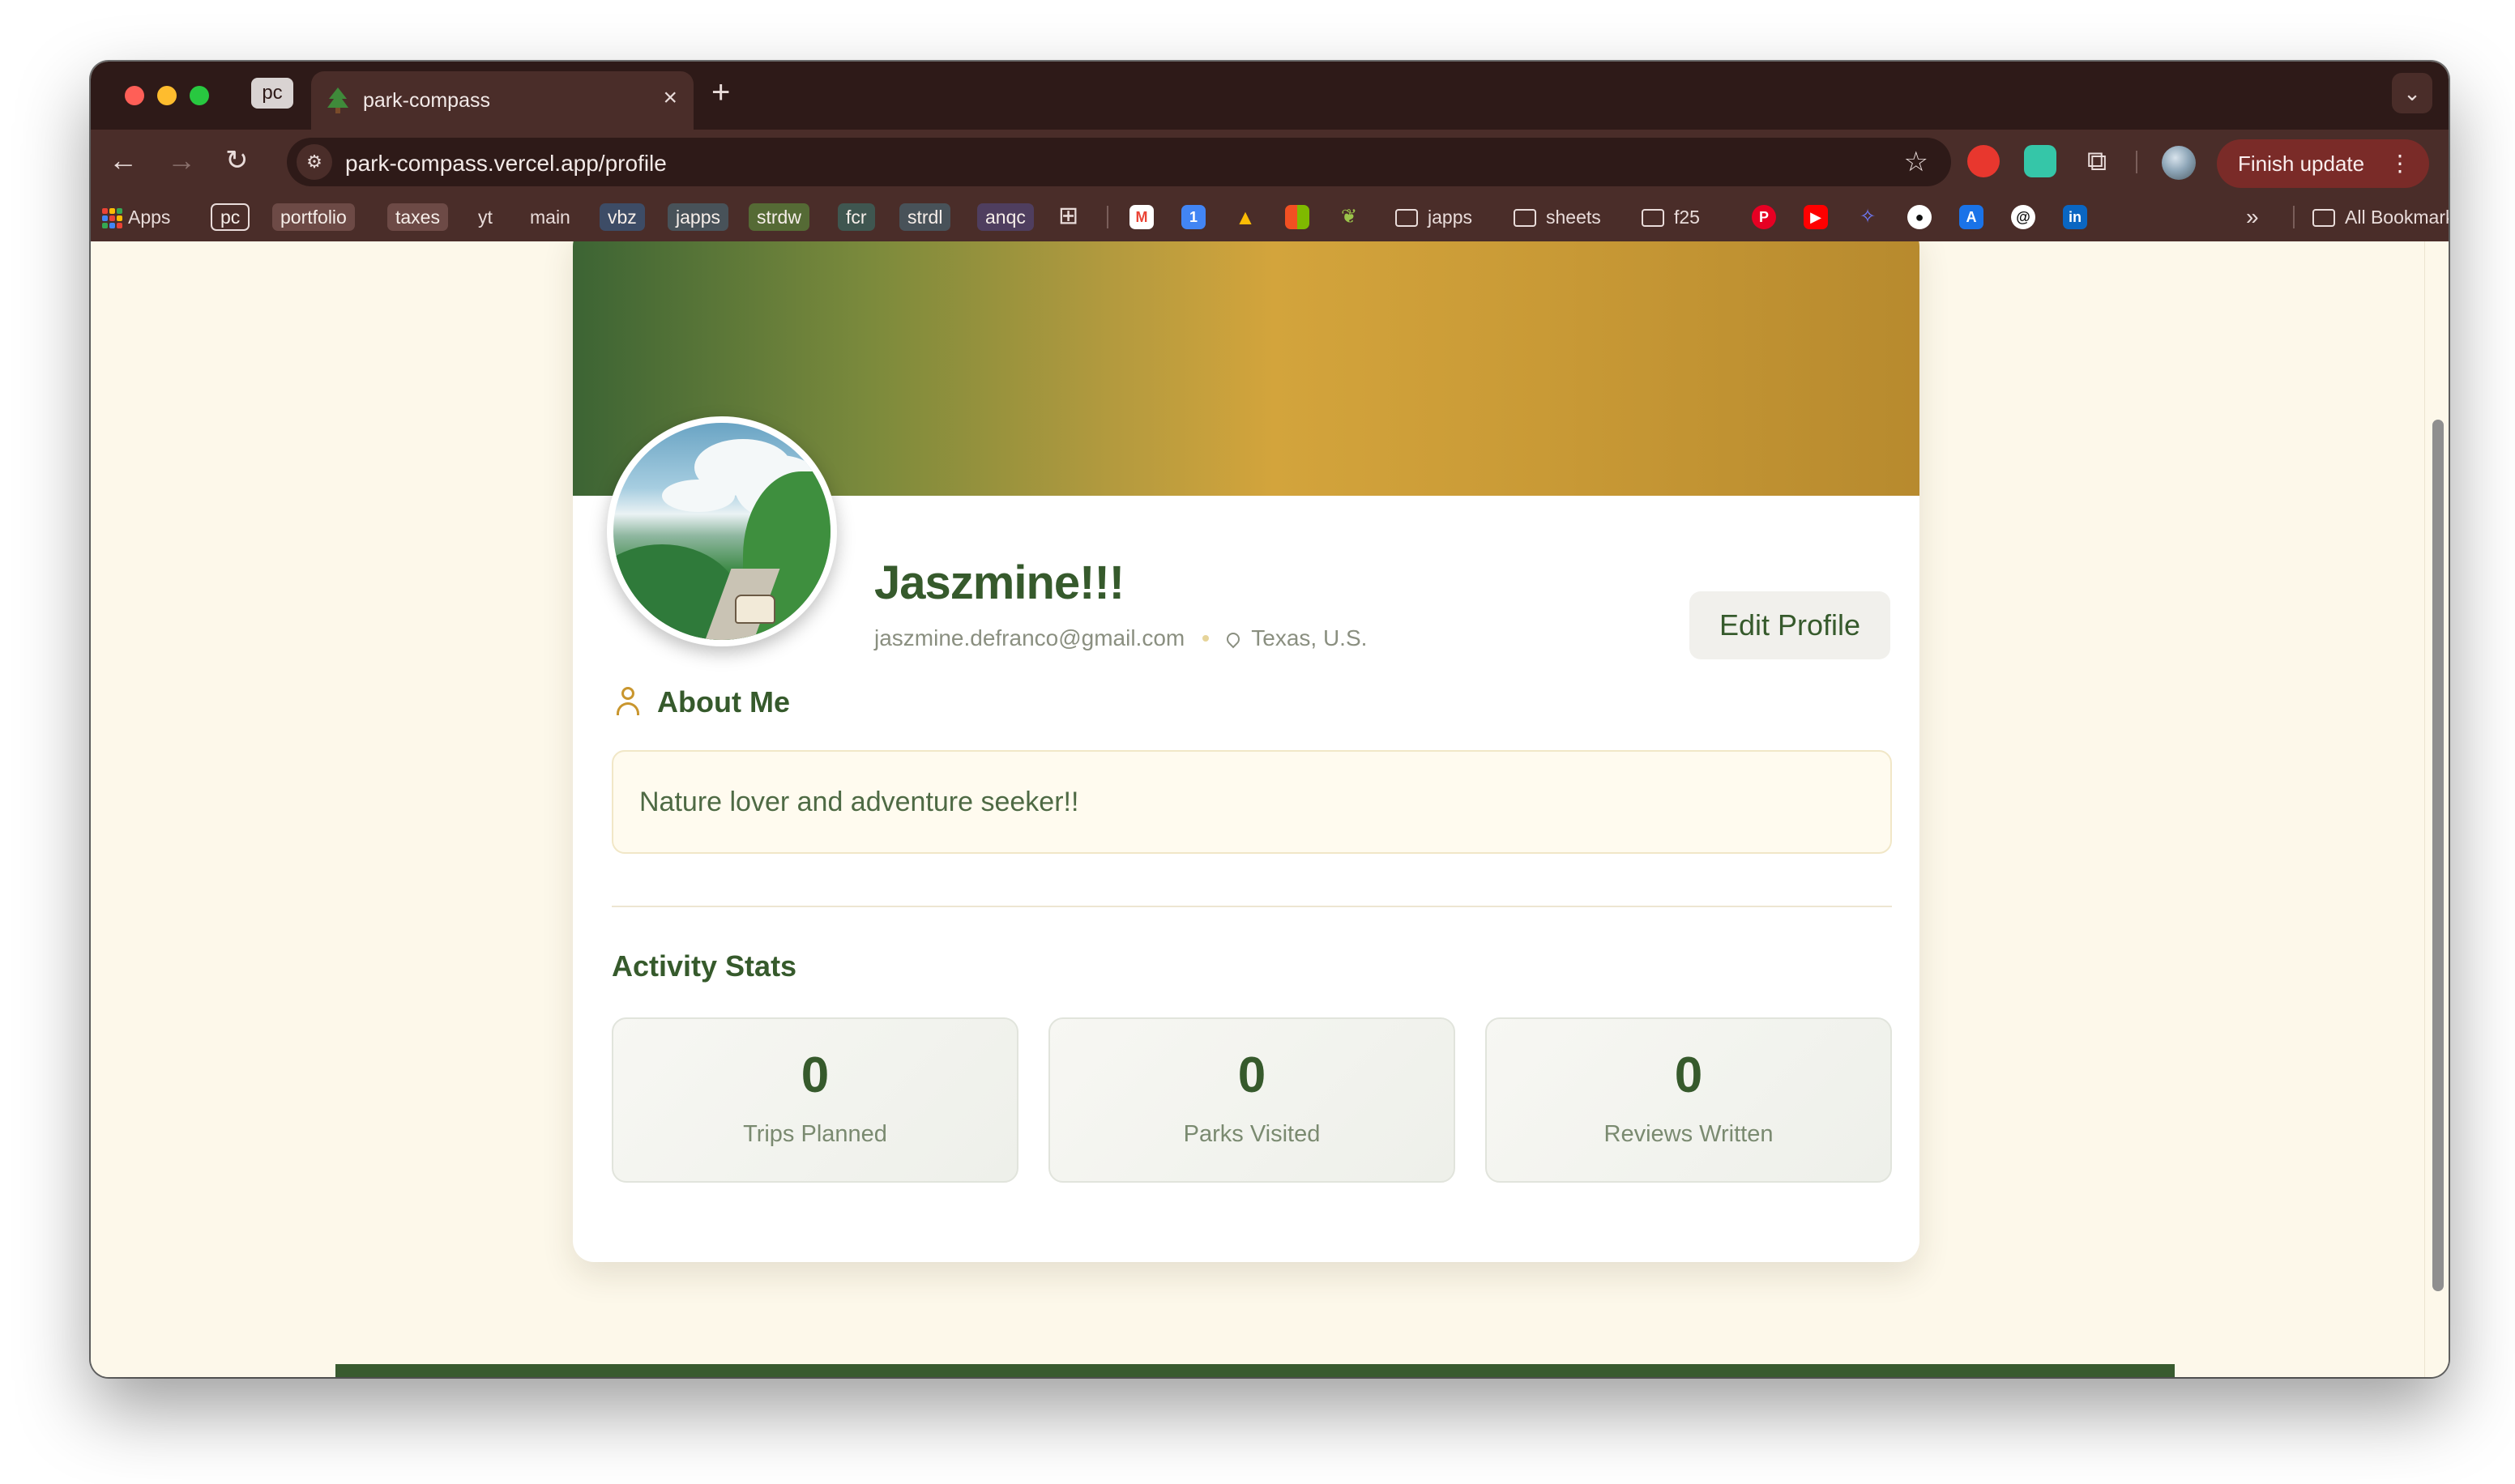 Image resolution: width=2515 pixels, height=1484 pixels. What do you see at coordinates (502, 100) in the screenshot?
I see `tab-park-compass: park-compass ×` at bounding box center [502, 100].